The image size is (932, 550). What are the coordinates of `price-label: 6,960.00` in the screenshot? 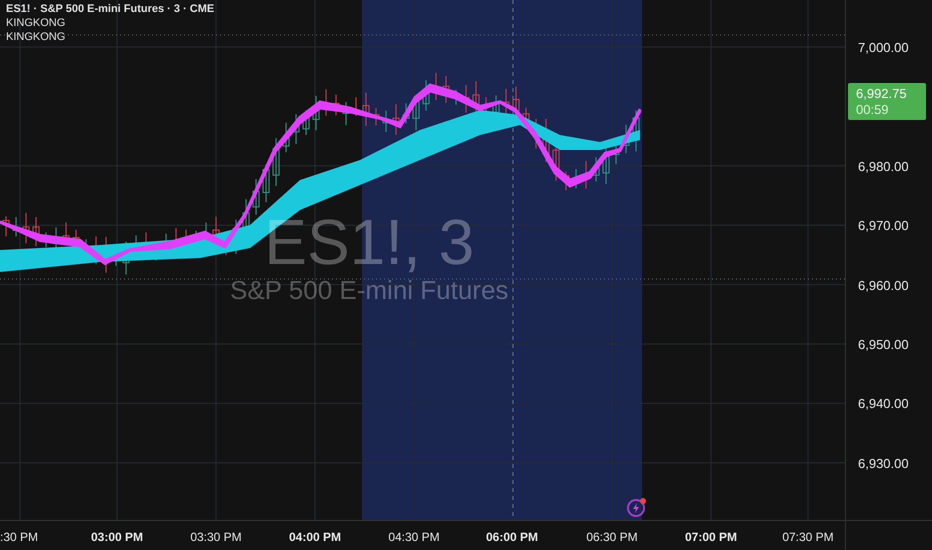 It's located at (883, 285).